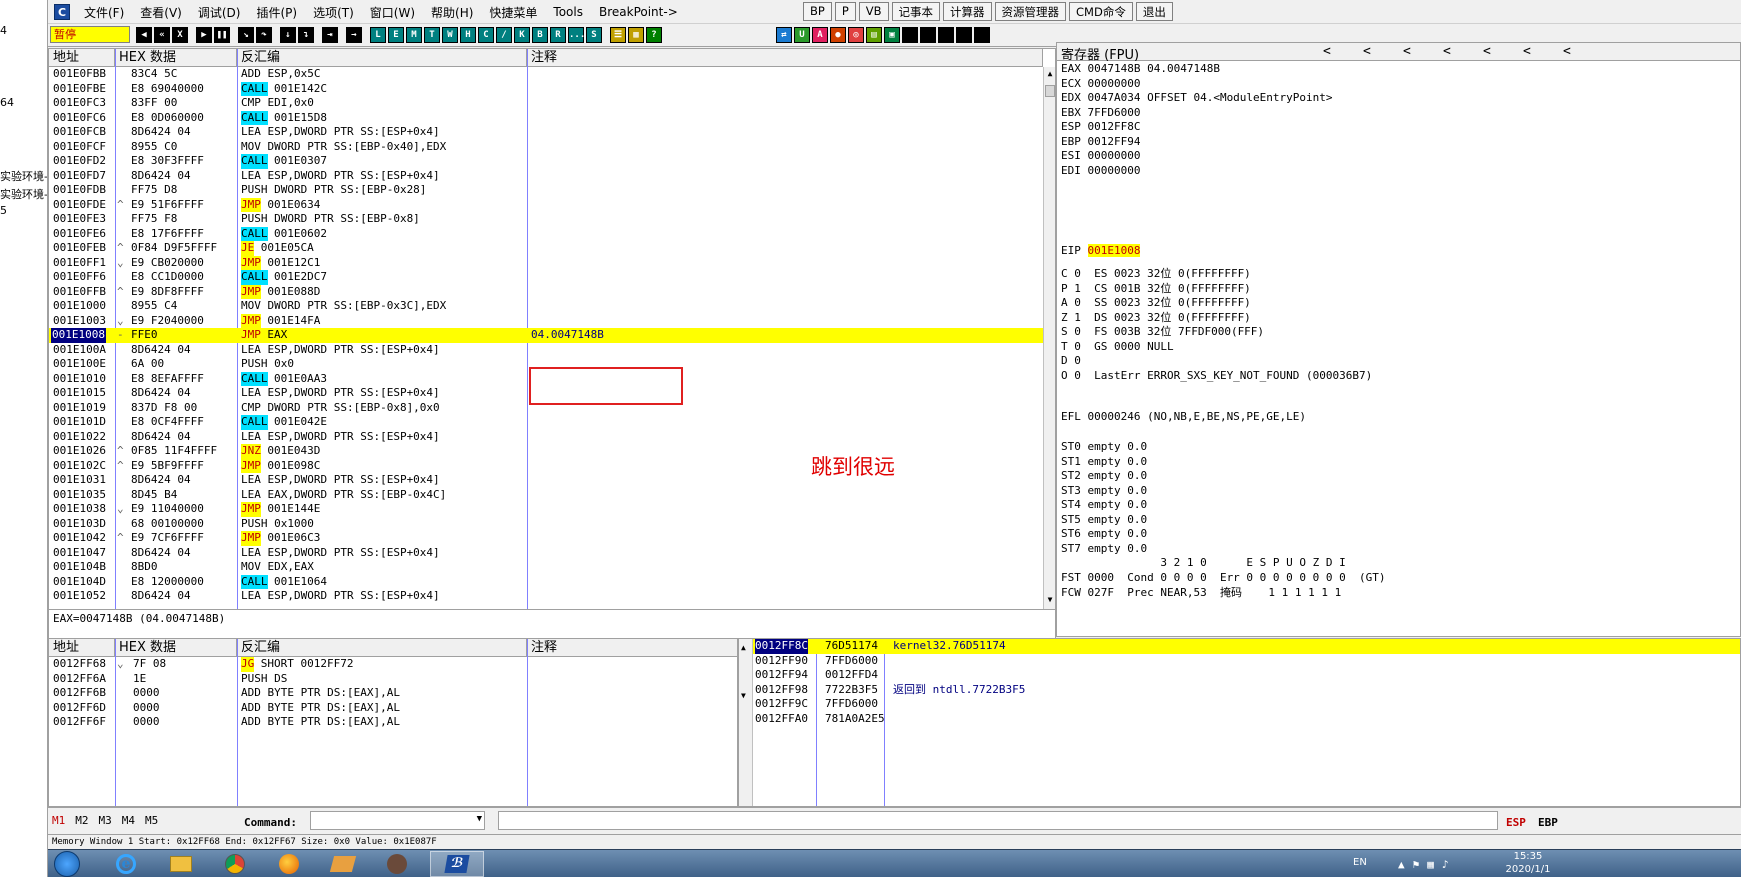 The height and width of the screenshot is (877, 1741). What do you see at coordinates (154, 190) in the screenshot?
I see `hex-cell: FF75 D8` at bounding box center [154, 190].